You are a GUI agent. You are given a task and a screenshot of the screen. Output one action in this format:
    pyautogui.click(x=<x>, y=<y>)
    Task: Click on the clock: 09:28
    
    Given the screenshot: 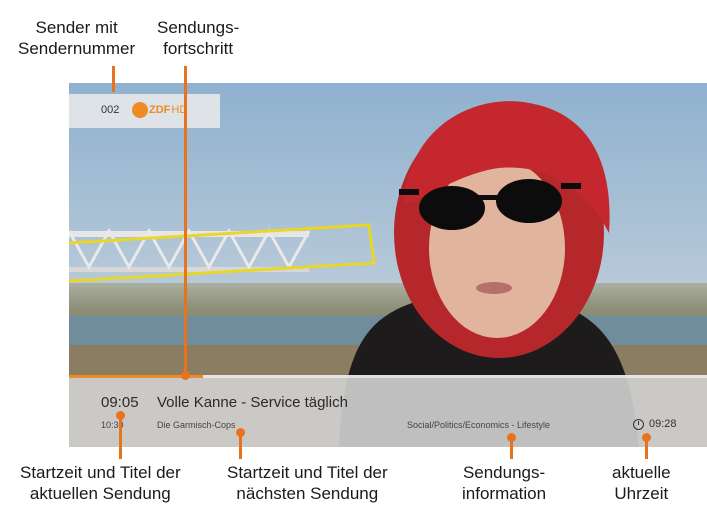 What is the action you would take?
    pyautogui.click(x=655, y=424)
    